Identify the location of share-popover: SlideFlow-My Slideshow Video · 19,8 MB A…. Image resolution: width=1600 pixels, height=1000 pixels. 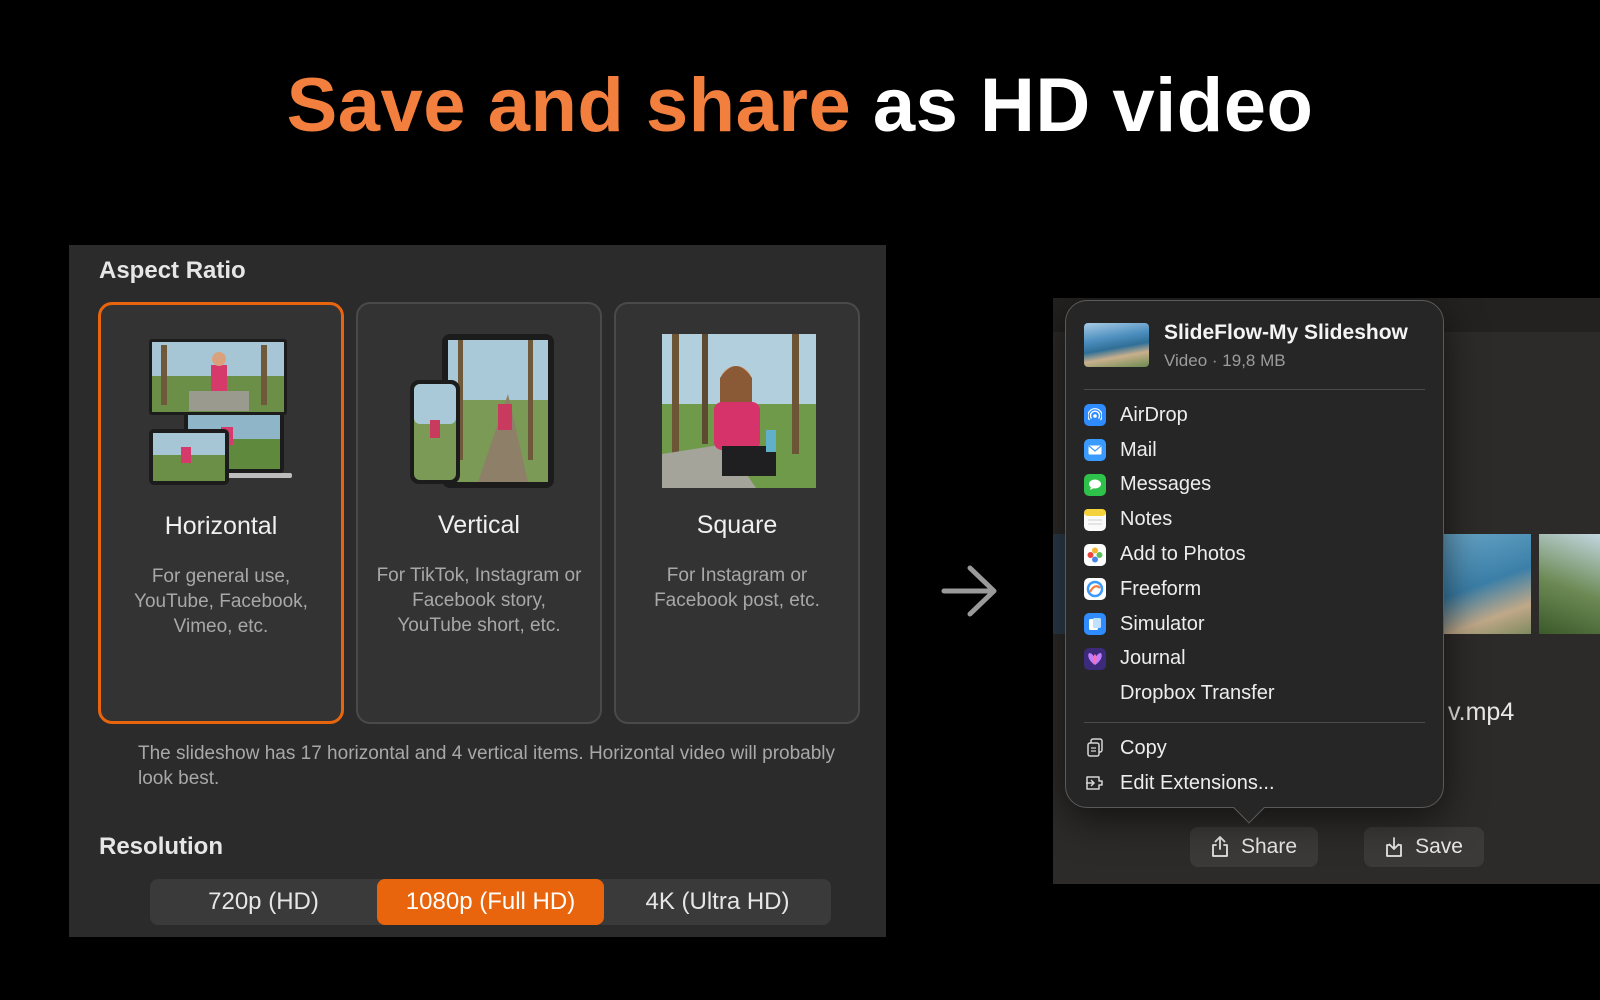
(1254, 562).